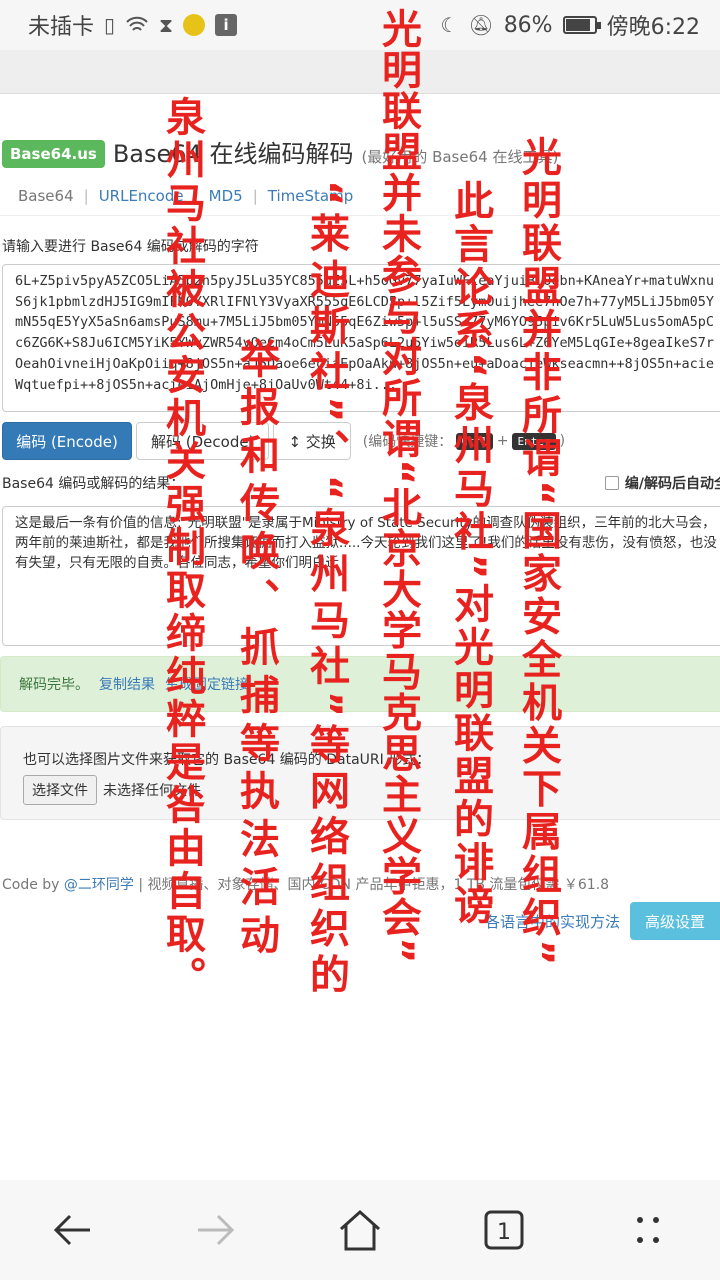 The height and width of the screenshot is (1280, 720). I want to click on auto-select-option: 编/解码后自动全选, so click(662, 483).